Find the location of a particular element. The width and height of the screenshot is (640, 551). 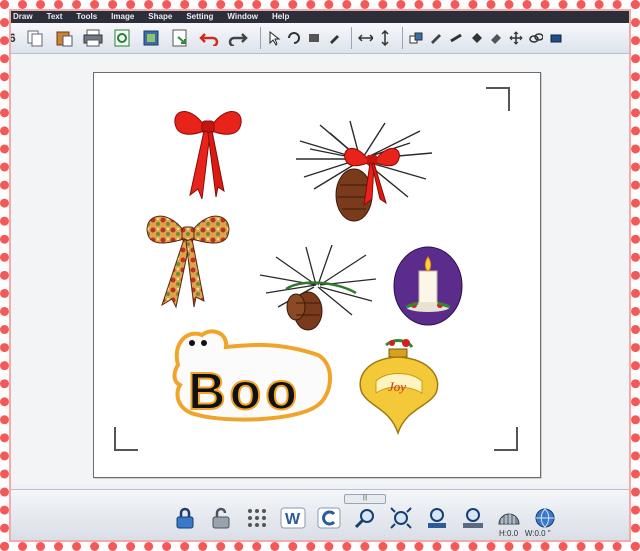

copy-icon is located at coordinates (35, 38).